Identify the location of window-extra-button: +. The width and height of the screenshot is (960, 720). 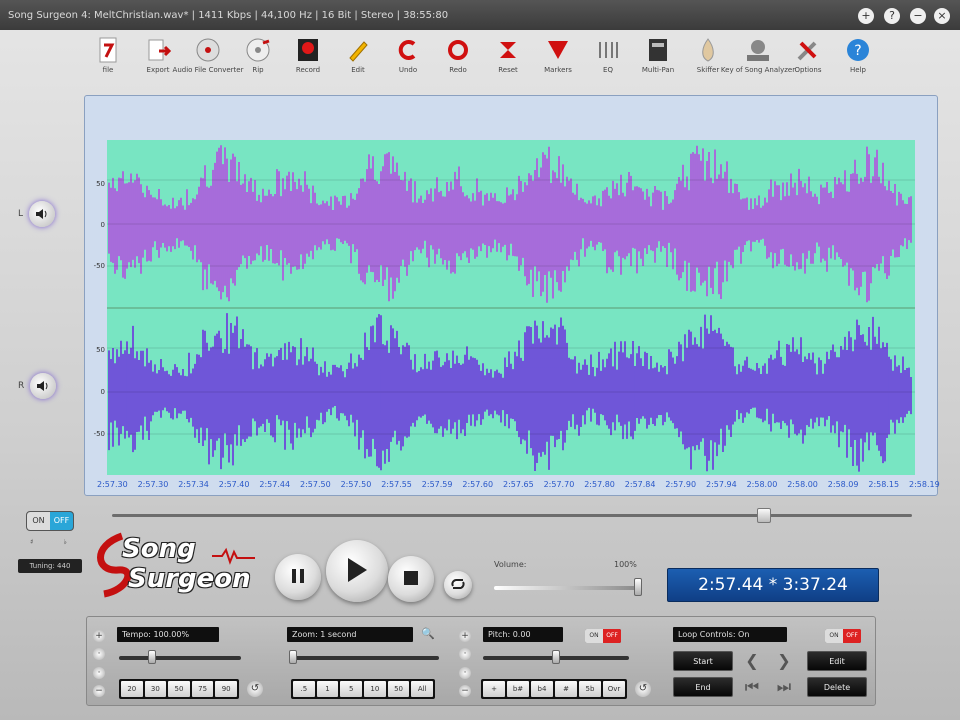
(866, 16).